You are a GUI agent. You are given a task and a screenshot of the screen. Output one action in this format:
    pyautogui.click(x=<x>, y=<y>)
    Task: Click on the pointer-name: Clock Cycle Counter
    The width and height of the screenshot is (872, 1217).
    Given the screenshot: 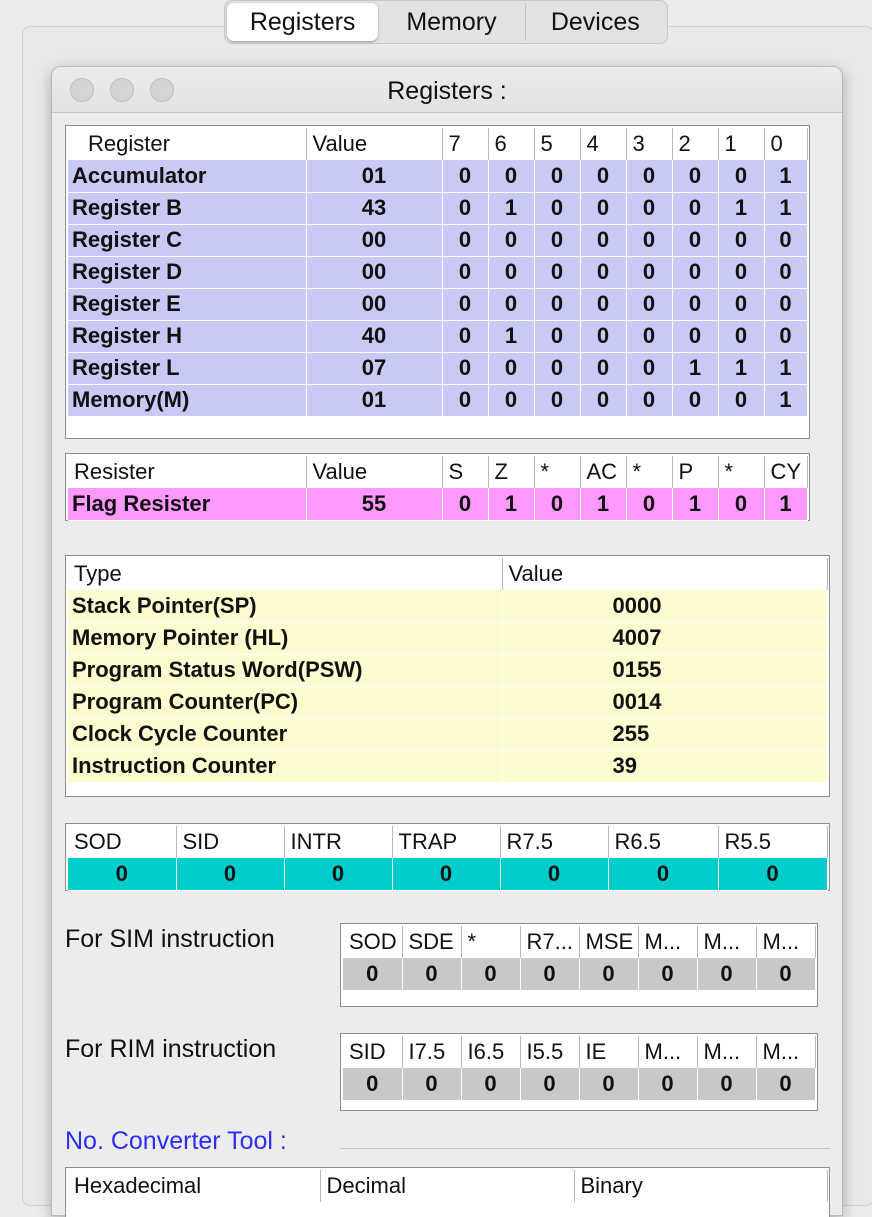 What is the action you would take?
    pyautogui.click(x=285, y=734)
    